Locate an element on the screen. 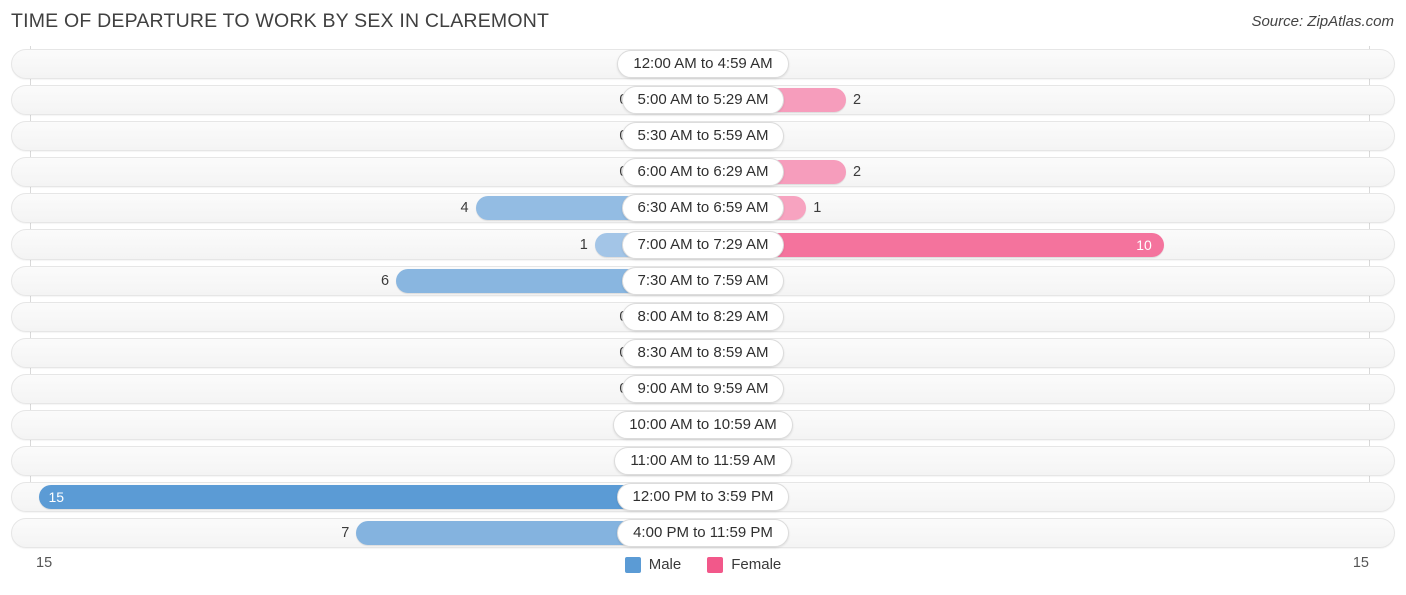 This screenshot has height=595, width=1406. legend-item: Male is located at coordinates (653, 564).